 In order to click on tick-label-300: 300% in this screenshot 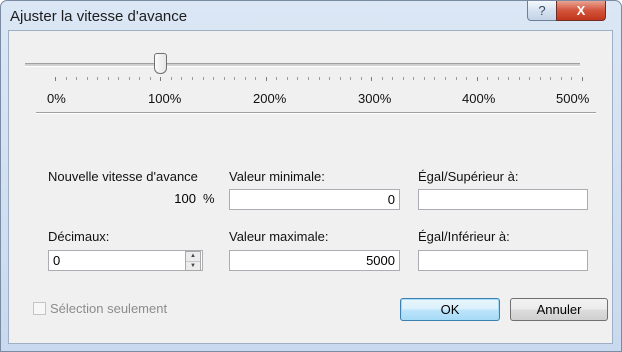, I will do `click(375, 98)`.